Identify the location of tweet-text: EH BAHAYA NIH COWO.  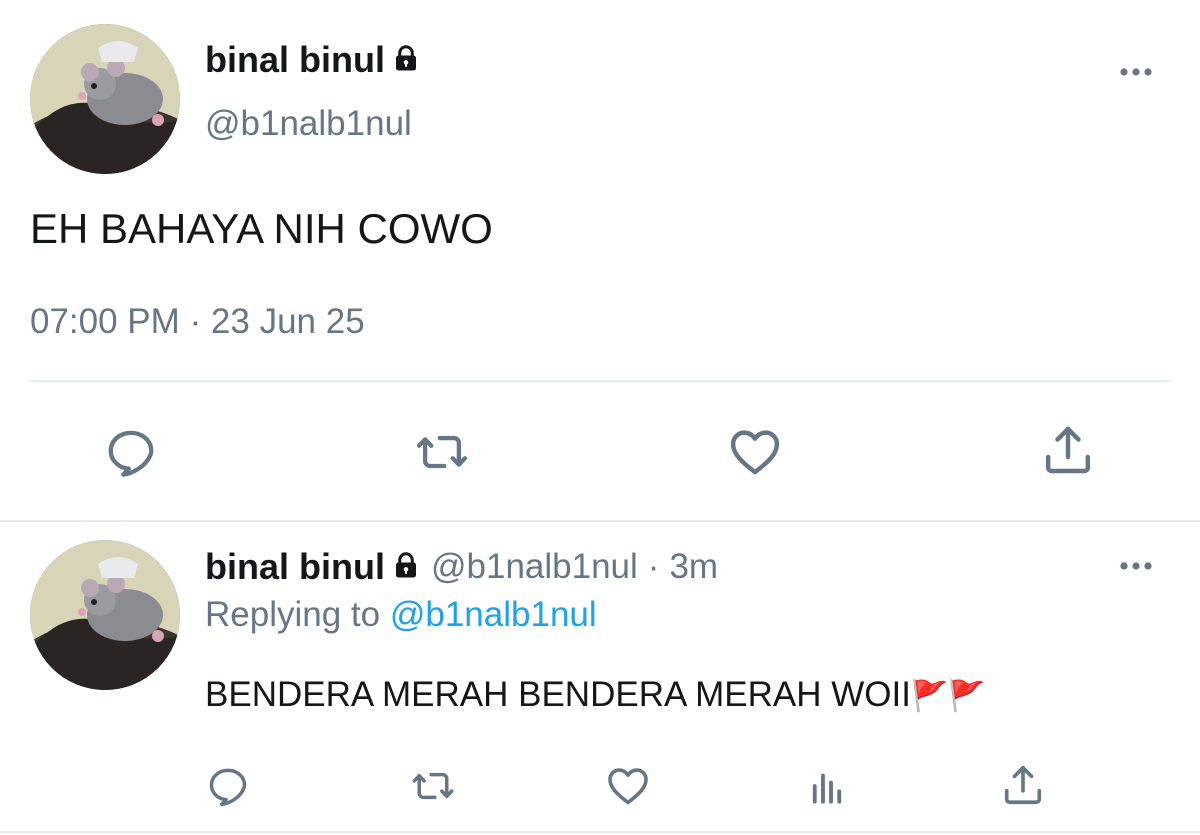
(261, 228).